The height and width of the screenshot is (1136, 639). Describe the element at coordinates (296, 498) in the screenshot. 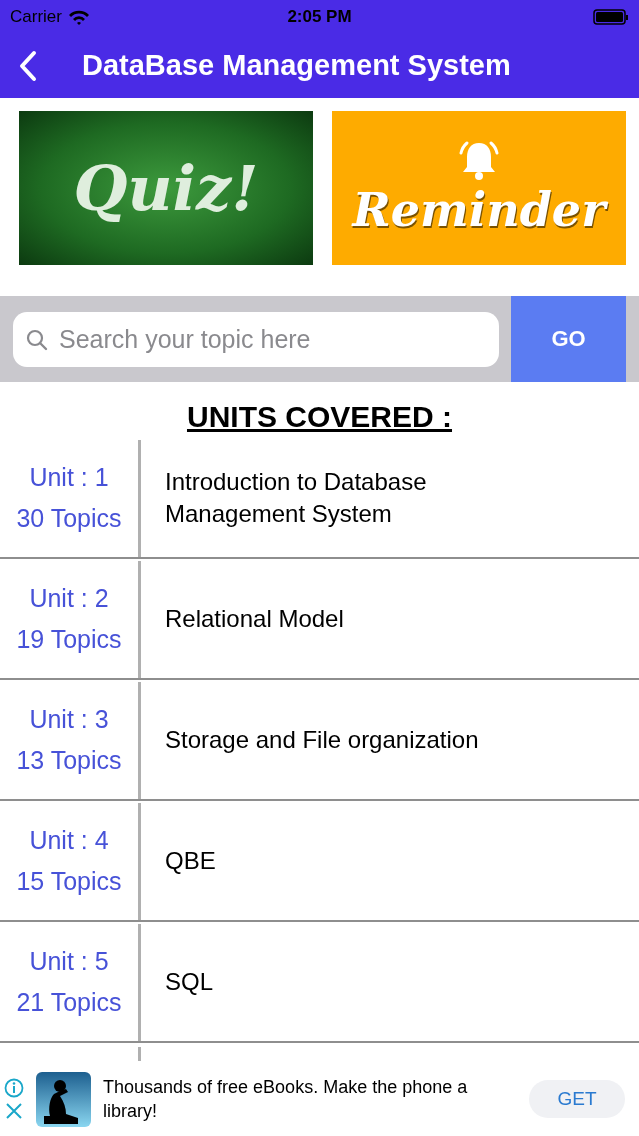

I see `unit-title: Introduction to Database Management System` at that location.